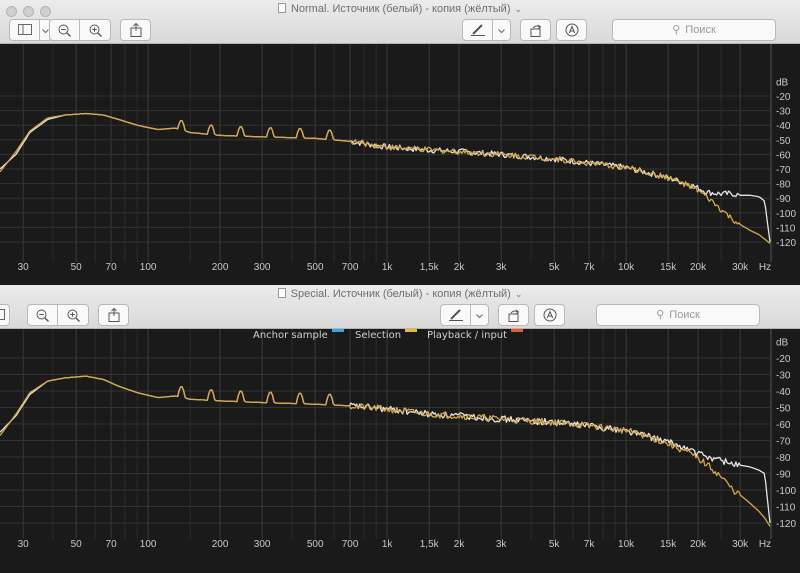  I want to click on x-tick-label: 3k, so click(502, 267).